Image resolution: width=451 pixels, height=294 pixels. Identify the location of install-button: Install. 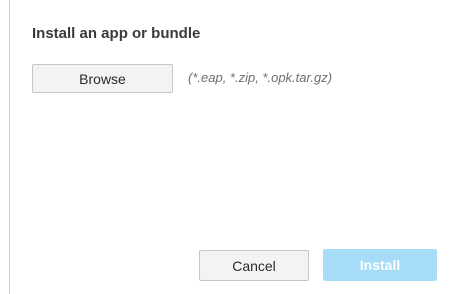
(380, 265).